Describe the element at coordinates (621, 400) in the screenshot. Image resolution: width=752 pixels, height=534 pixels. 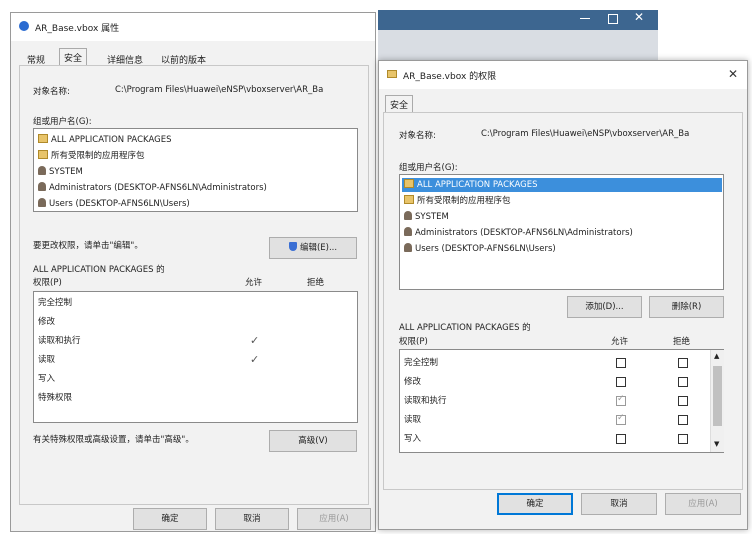
I see `allow-checkbox-read-execute` at that location.